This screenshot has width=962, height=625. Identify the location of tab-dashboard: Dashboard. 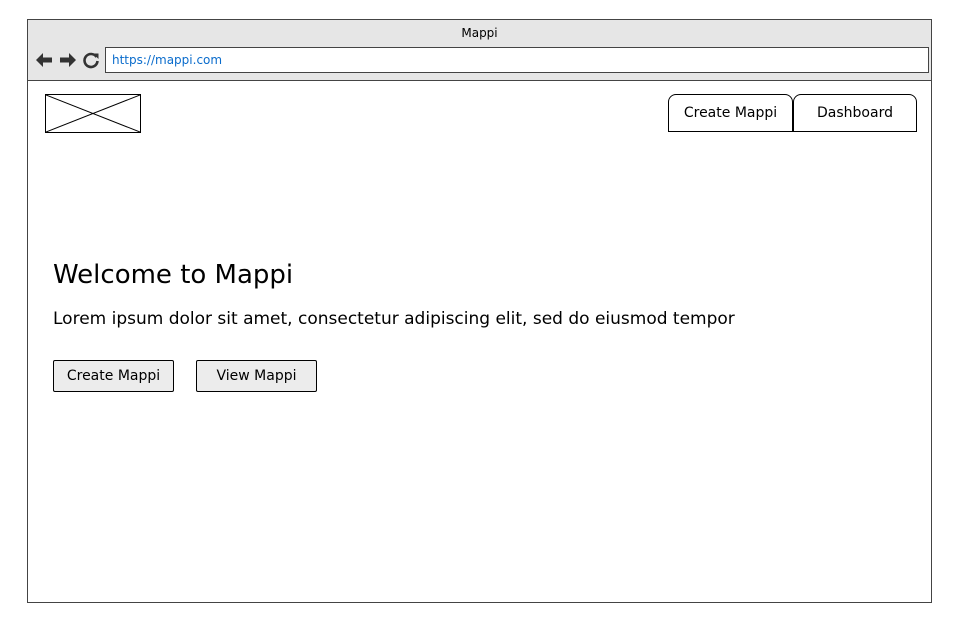
(855, 113).